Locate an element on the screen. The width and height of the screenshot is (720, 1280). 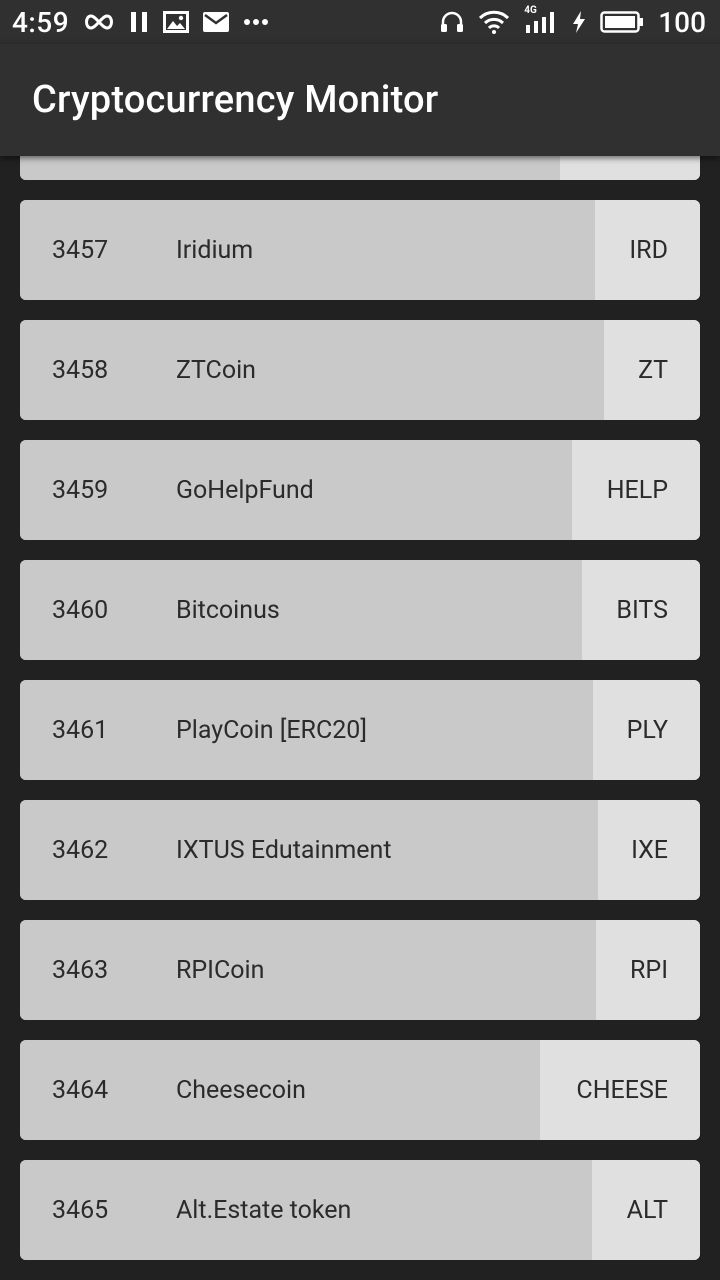
status-bar-left: 4:59 is located at coordinates (140, 22).